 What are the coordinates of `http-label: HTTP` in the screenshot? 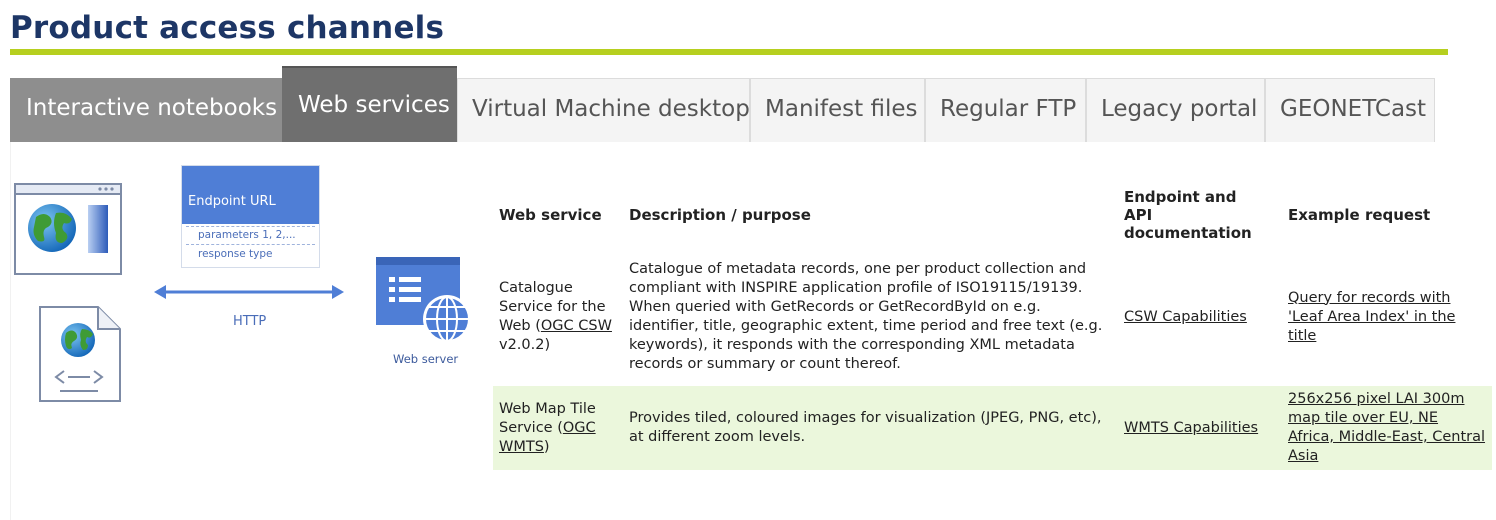 It's located at (250, 321).